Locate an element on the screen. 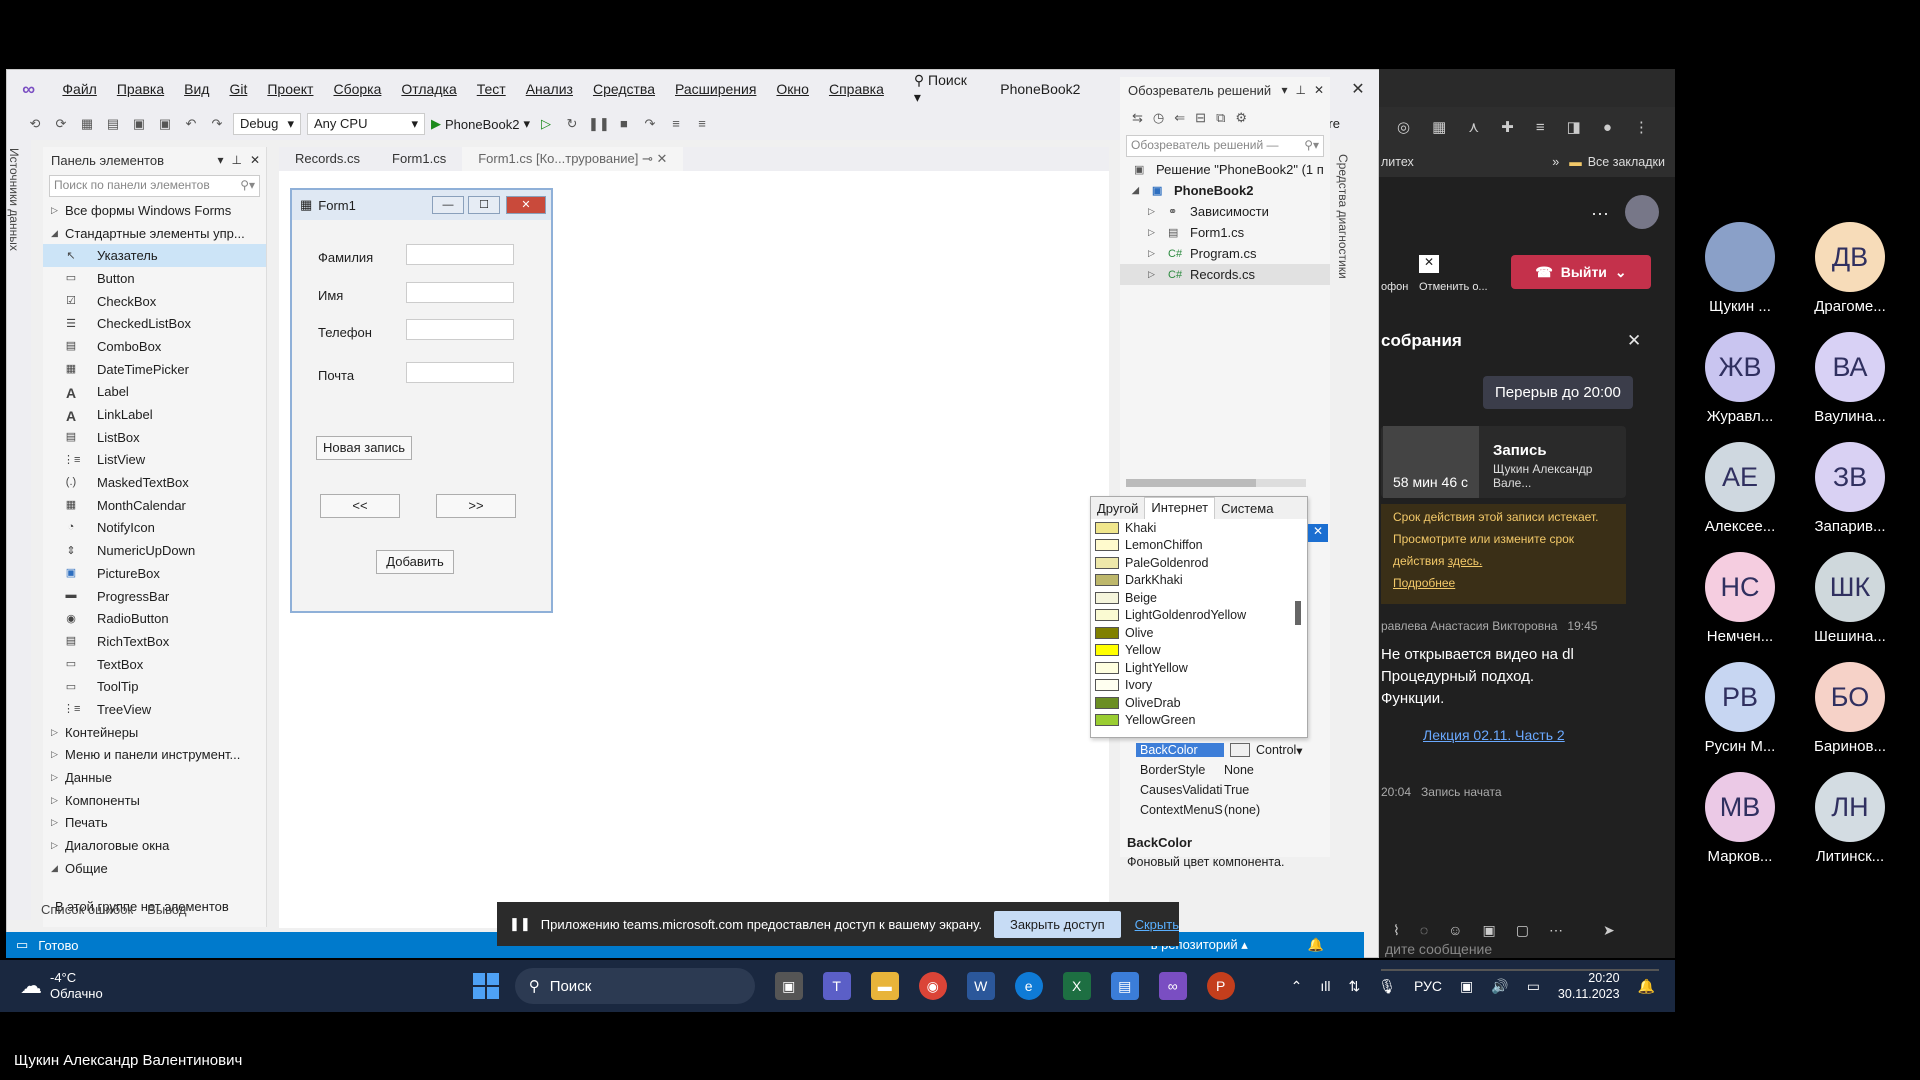 The image size is (1920, 1080). extension-icon-2: ▦ is located at coordinates (1439, 127).